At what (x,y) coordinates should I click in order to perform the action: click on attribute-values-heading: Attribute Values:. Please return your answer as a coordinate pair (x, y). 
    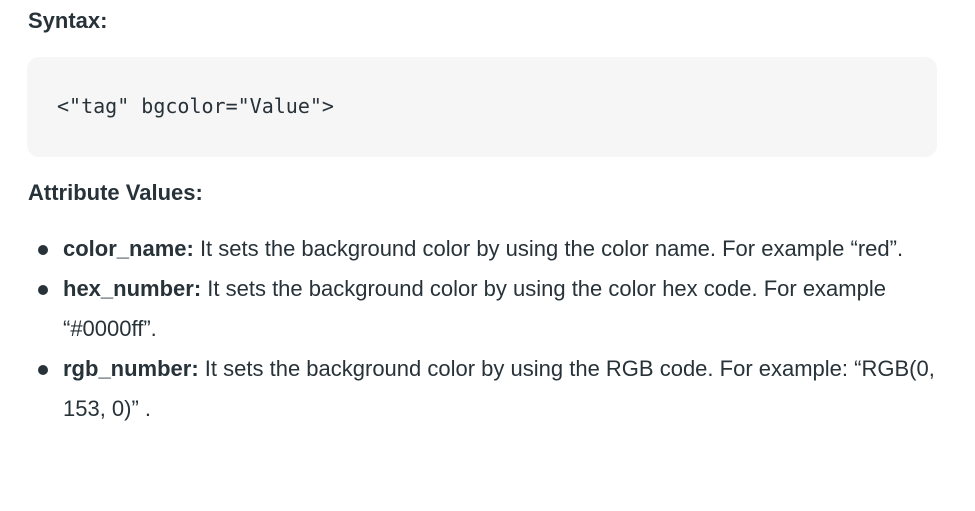
    Looking at the image, I should click on (115, 192).